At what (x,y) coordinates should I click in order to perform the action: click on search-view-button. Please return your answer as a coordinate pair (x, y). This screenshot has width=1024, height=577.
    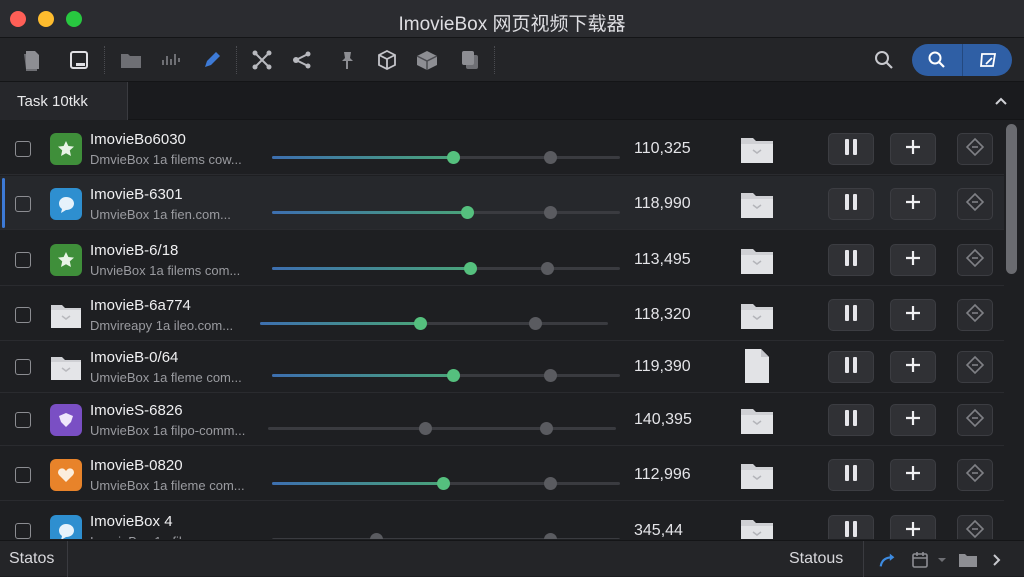
    Looking at the image, I should click on (937, 60).